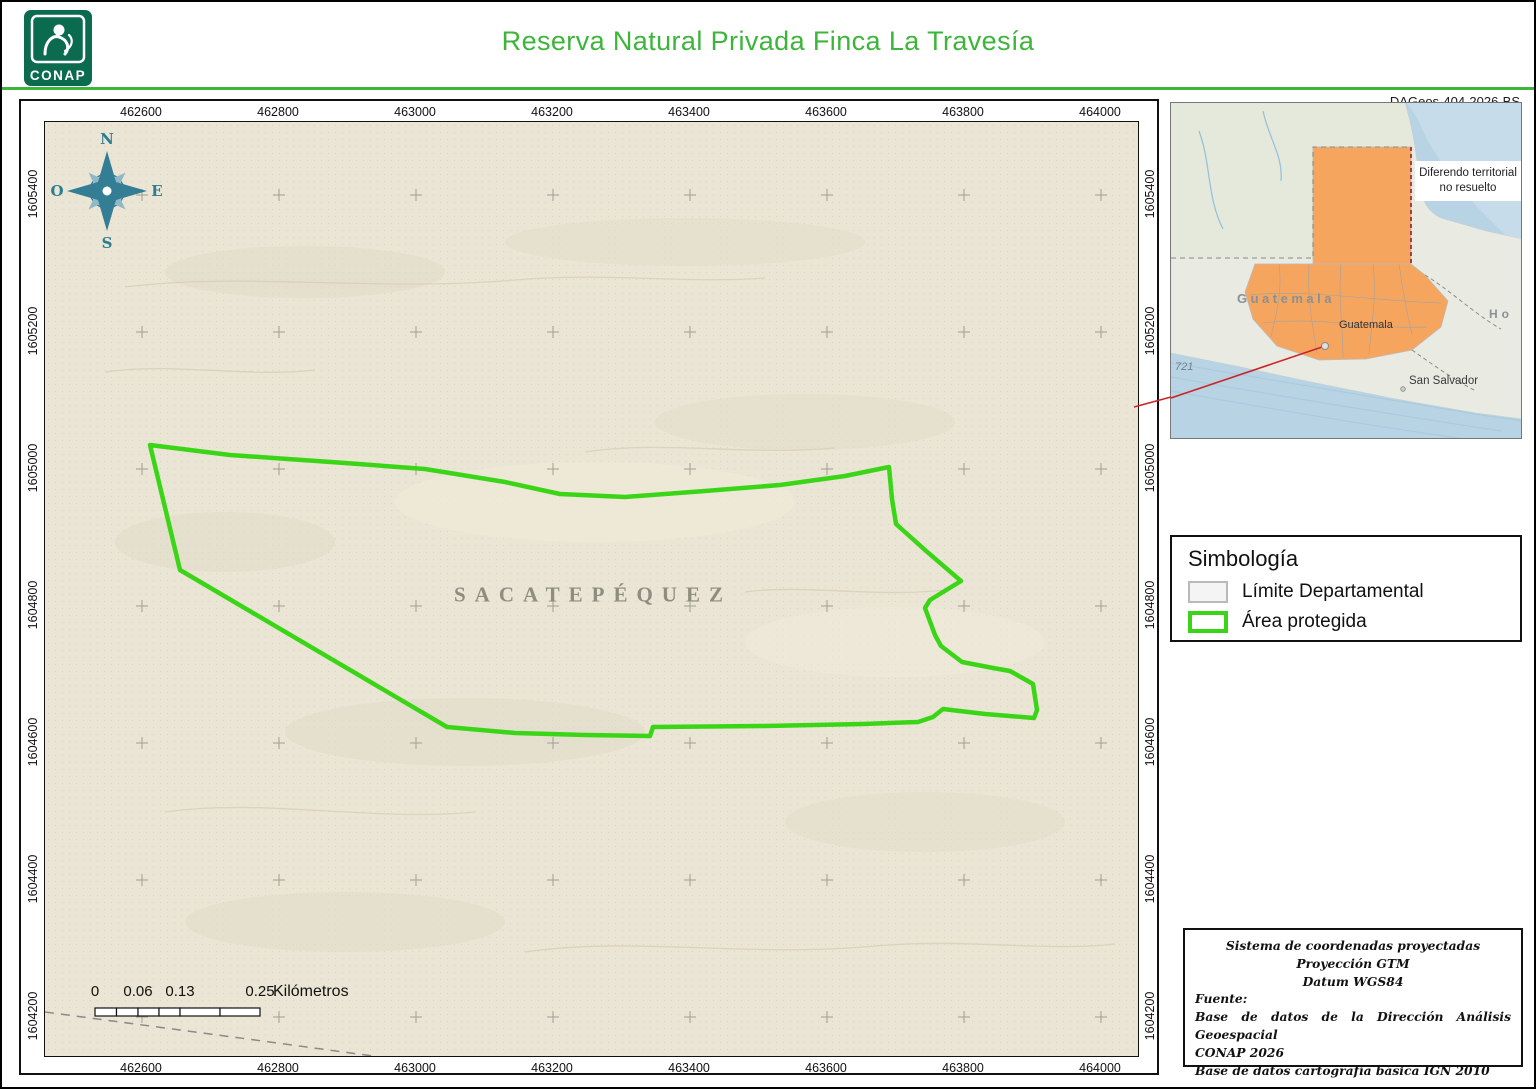 The image size is (1536, 1089). What do you see at coordinates (1468, 181) in the screenshot?
I see `disputed-territory-note: Diferendo territorial no resuelto` at bounding box center [1468, 181].